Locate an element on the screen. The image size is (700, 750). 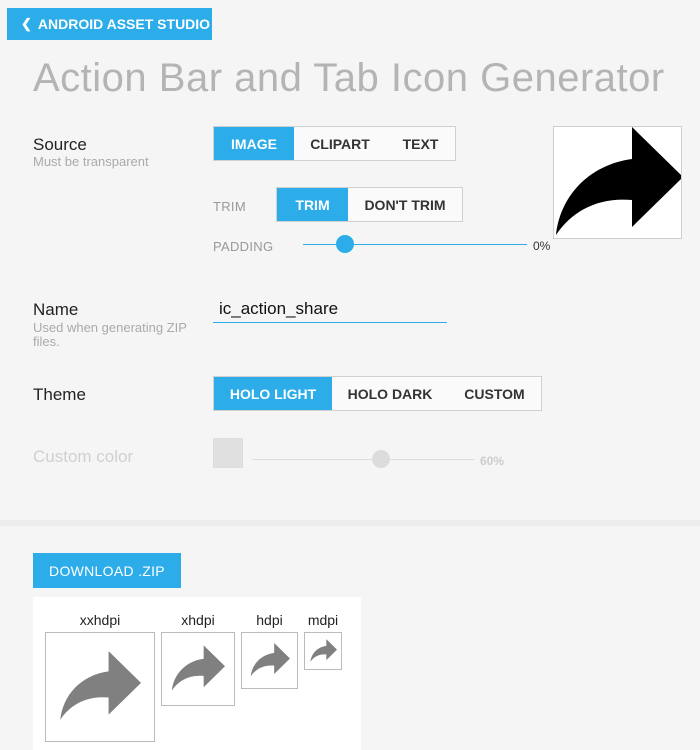
custom-color-slider-track is located at coordinates (363, 459).